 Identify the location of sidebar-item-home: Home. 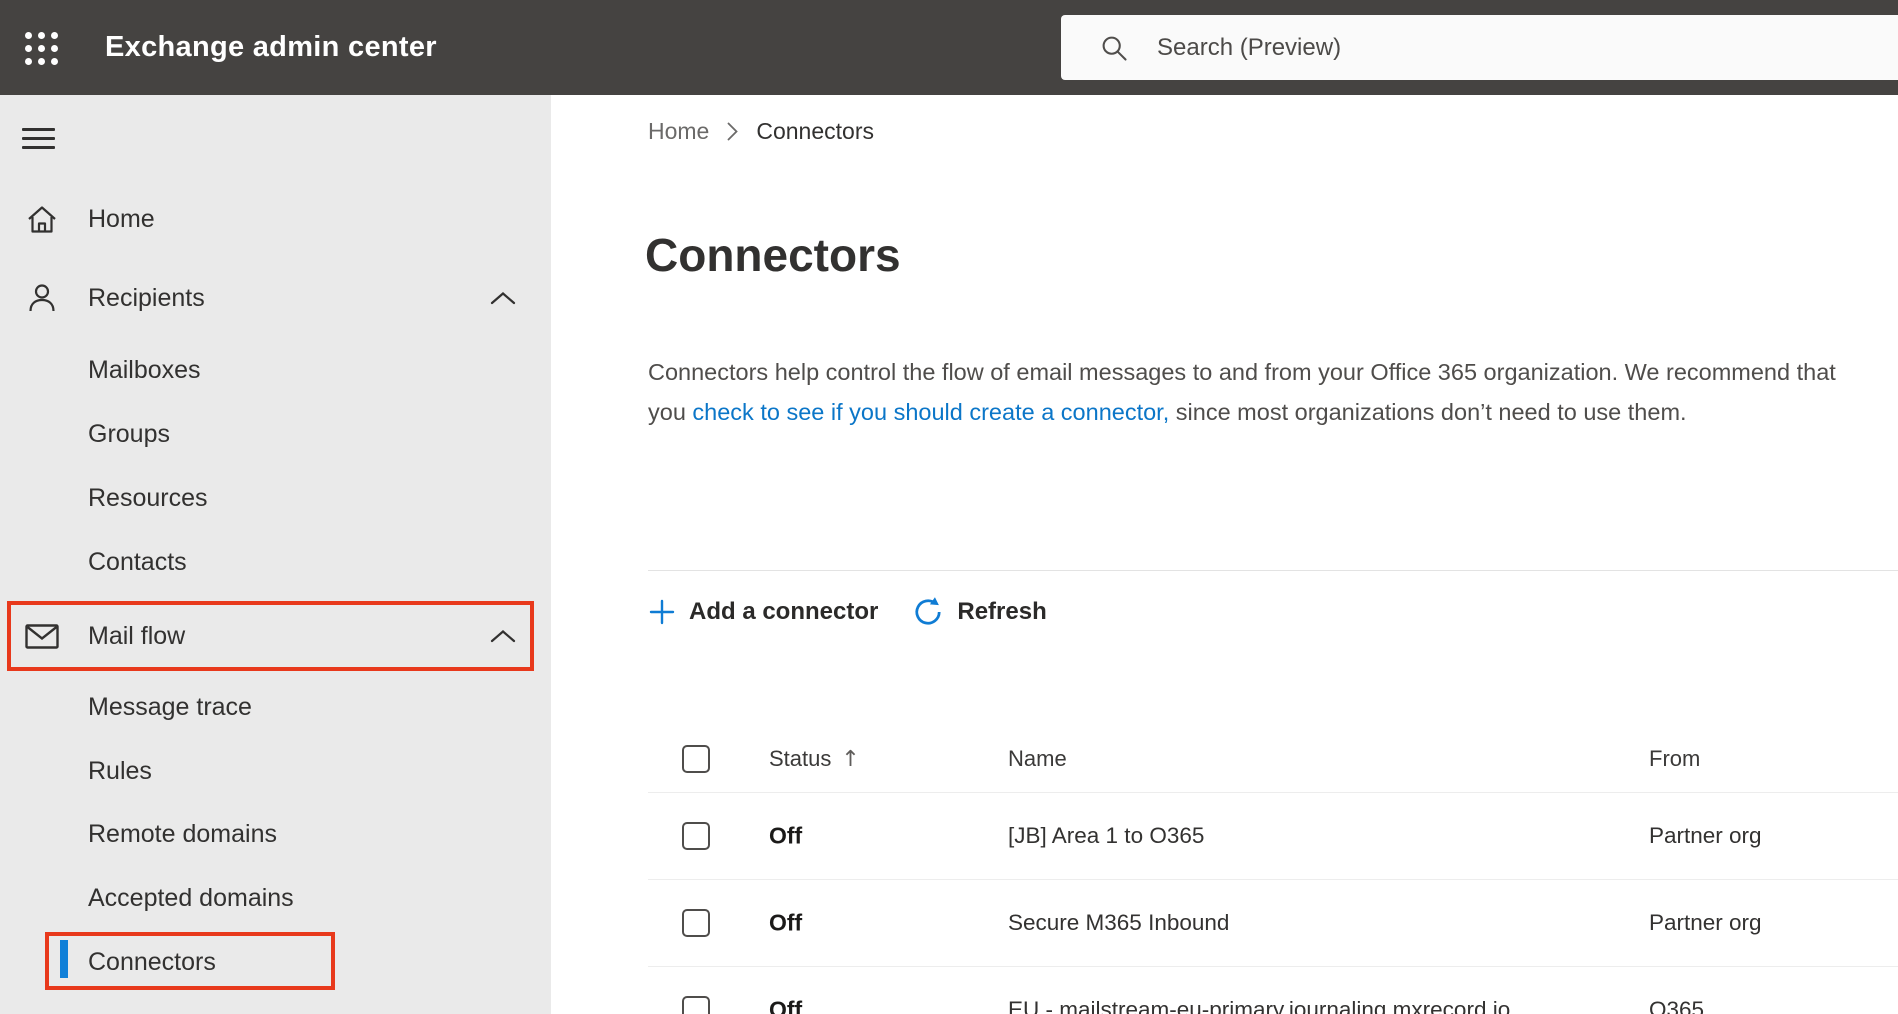
(275, 219).